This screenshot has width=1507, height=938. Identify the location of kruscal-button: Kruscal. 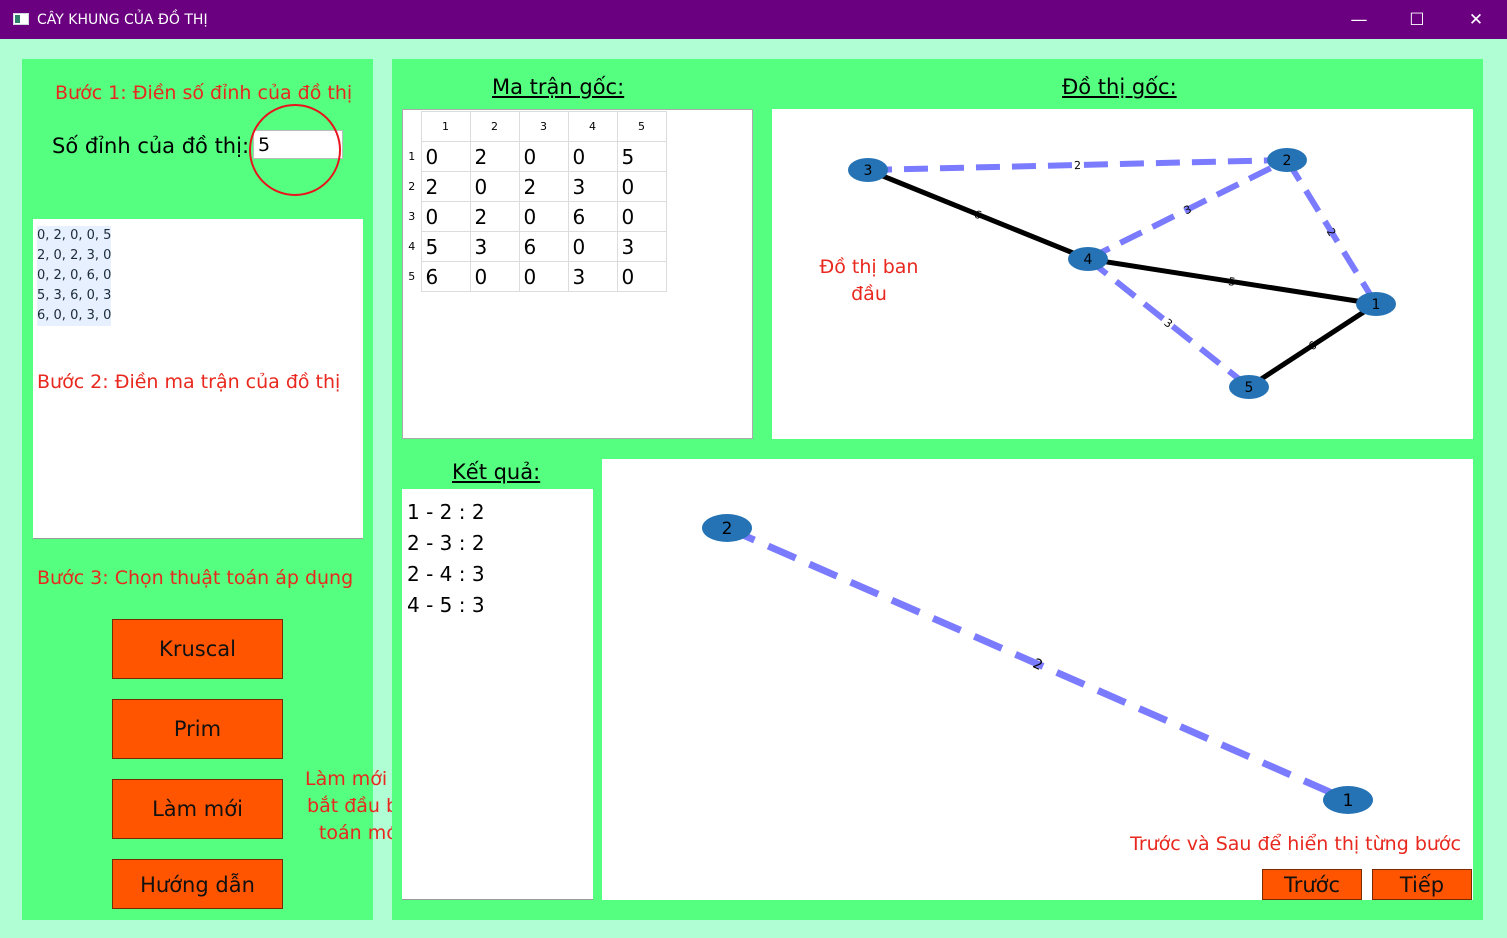
(197, 649).